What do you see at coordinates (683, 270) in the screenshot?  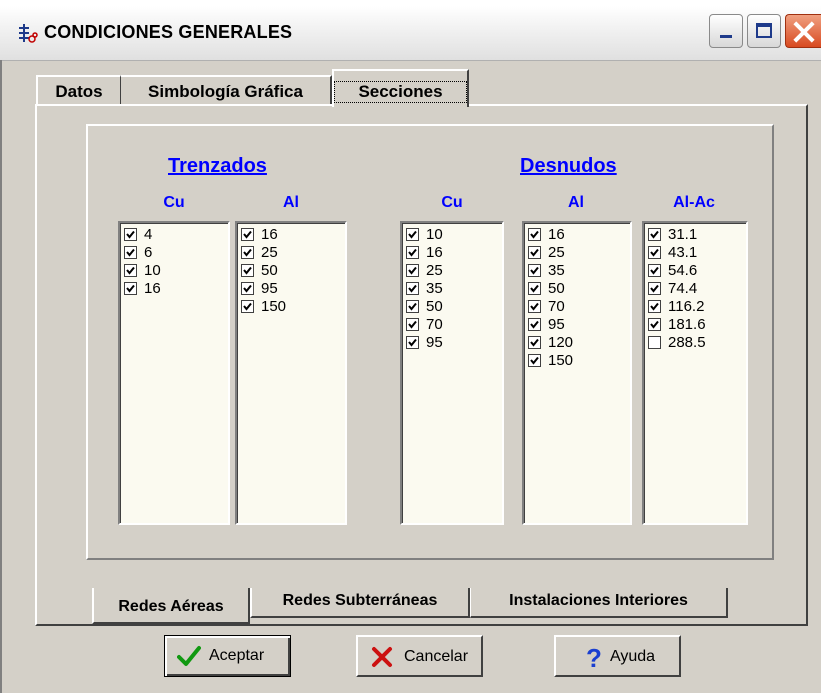 I see `section-option-label: 54.6` at bounding box center [683, 270].